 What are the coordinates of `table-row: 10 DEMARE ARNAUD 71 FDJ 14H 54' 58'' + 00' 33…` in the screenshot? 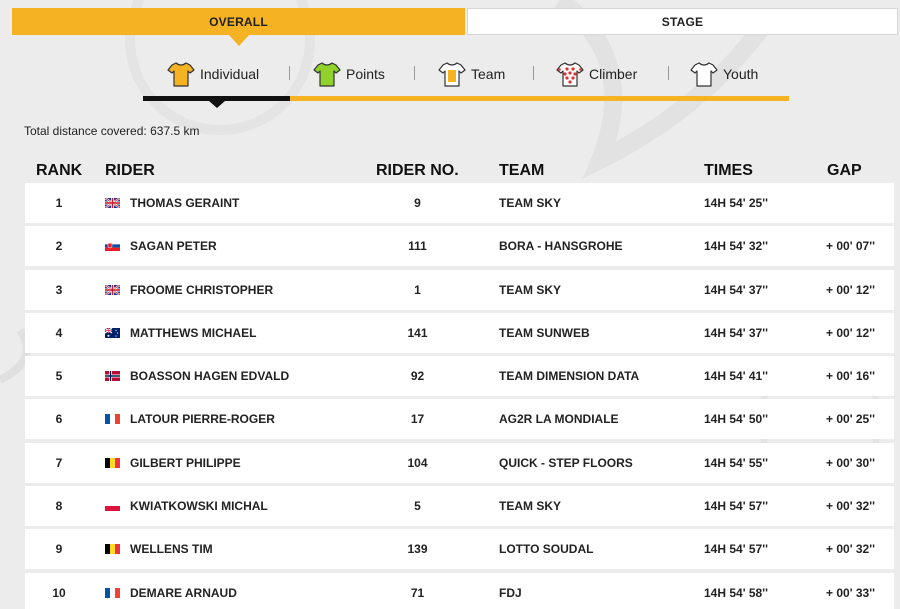 It's located at (459, 590).